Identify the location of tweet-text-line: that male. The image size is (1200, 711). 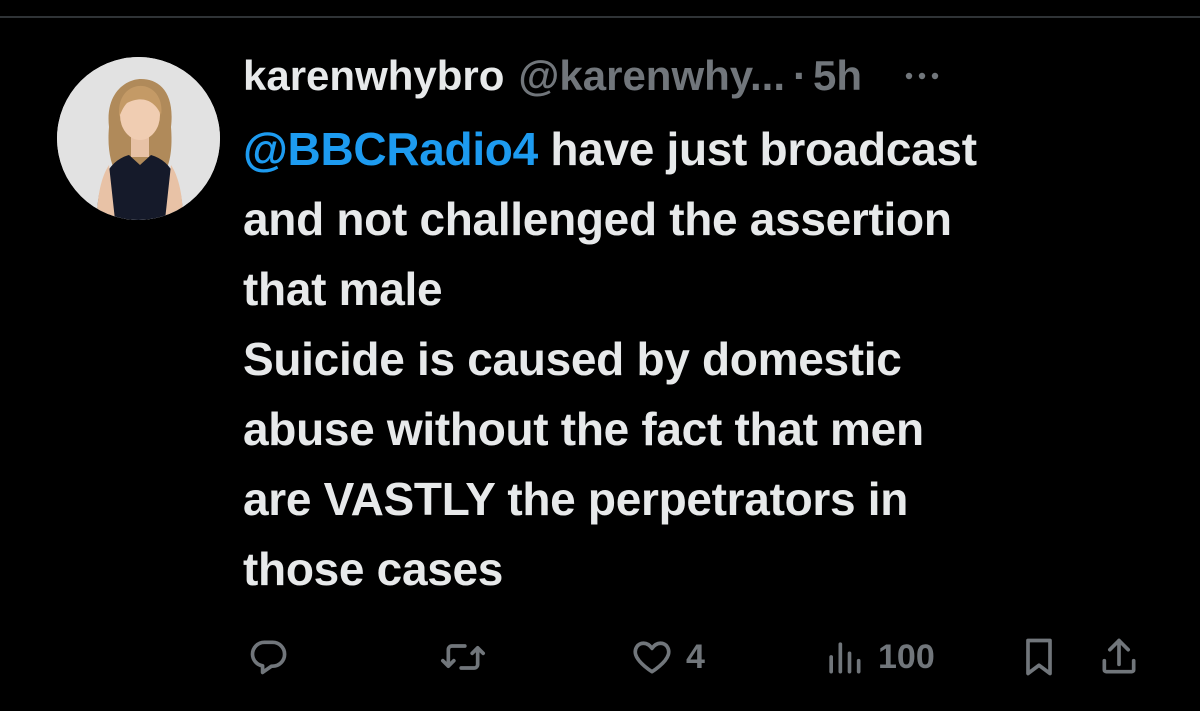
(343, 289).